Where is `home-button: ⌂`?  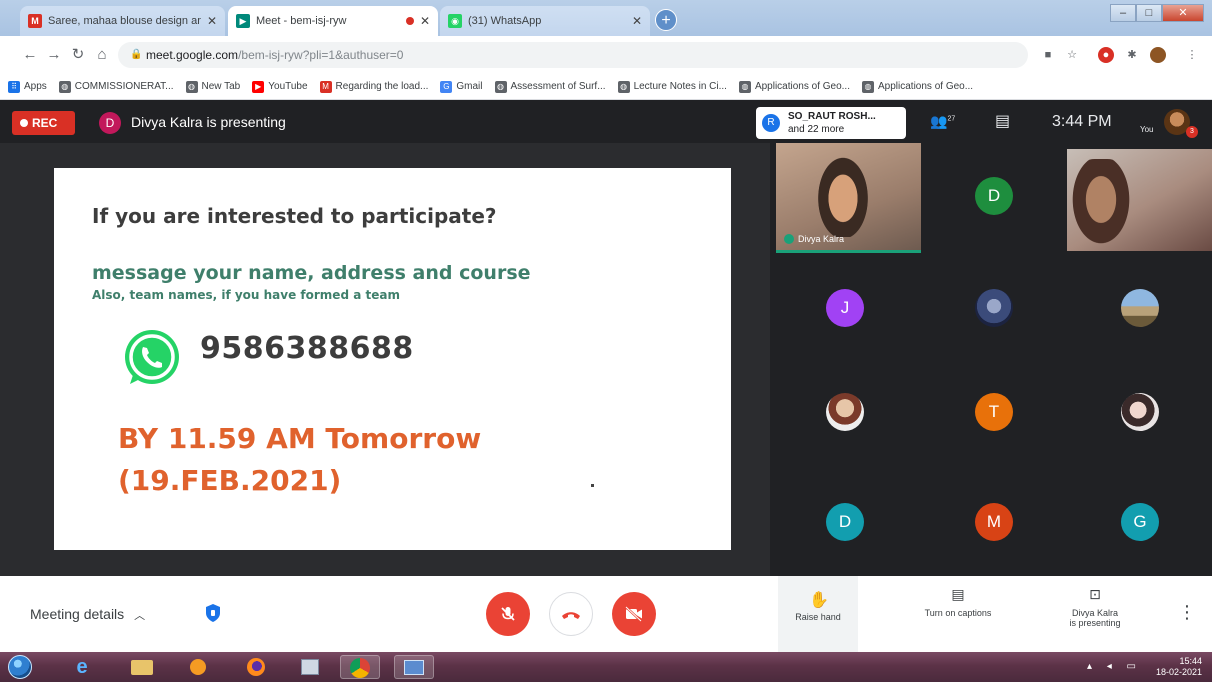
home-button: ⌂ is located at coordinates (102, 55).